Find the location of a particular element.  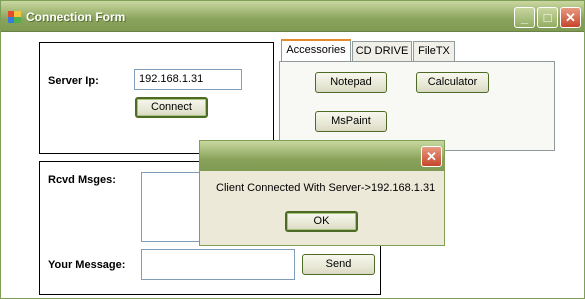

tab-cd-drive: CD DRIVE is located at coordinates (382, 51).